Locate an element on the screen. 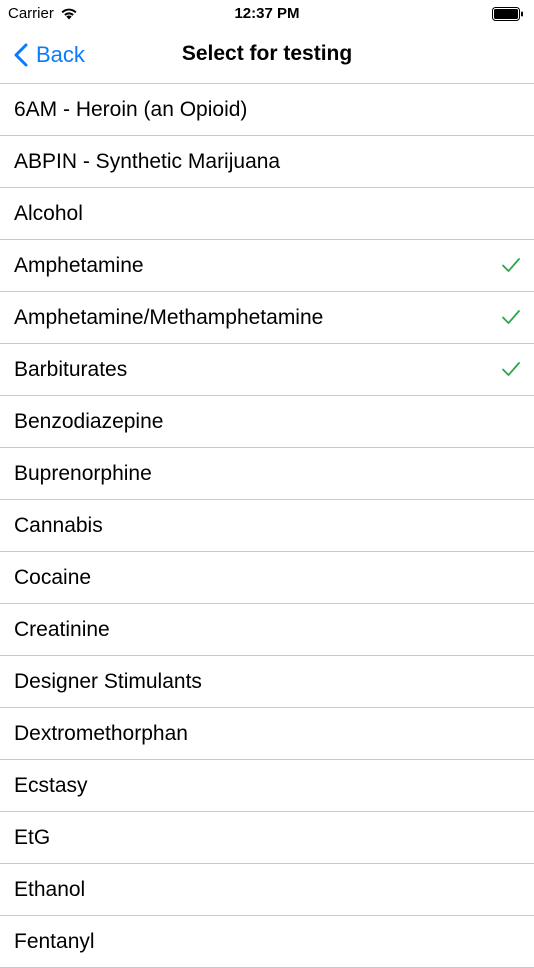 The width and height of the screenshot is (534, 968). list-item: Cannabis is located at coordinates (267, 526).